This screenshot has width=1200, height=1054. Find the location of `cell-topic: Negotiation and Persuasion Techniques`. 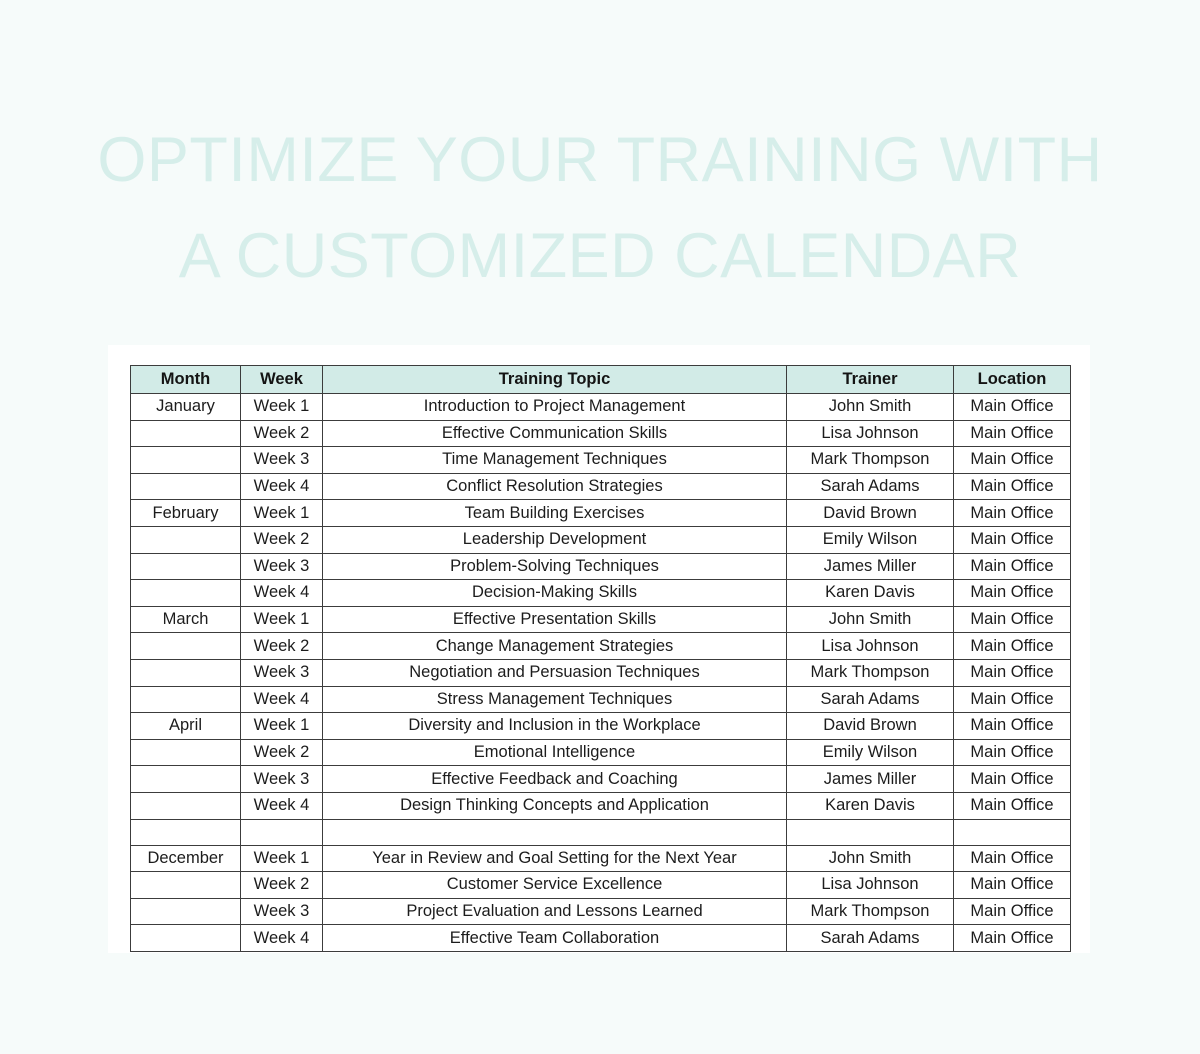

cell-topic: Negotiation and Persuasion Techniques is located at coordinates (554, 672).